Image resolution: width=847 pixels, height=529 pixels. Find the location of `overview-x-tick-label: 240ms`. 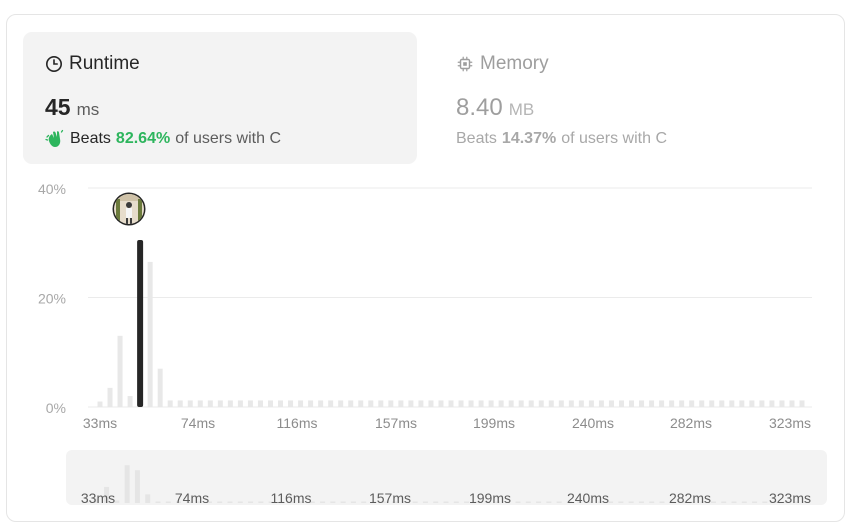

overview-x-tick-label: 240ms is located at coordinates (588, 498).